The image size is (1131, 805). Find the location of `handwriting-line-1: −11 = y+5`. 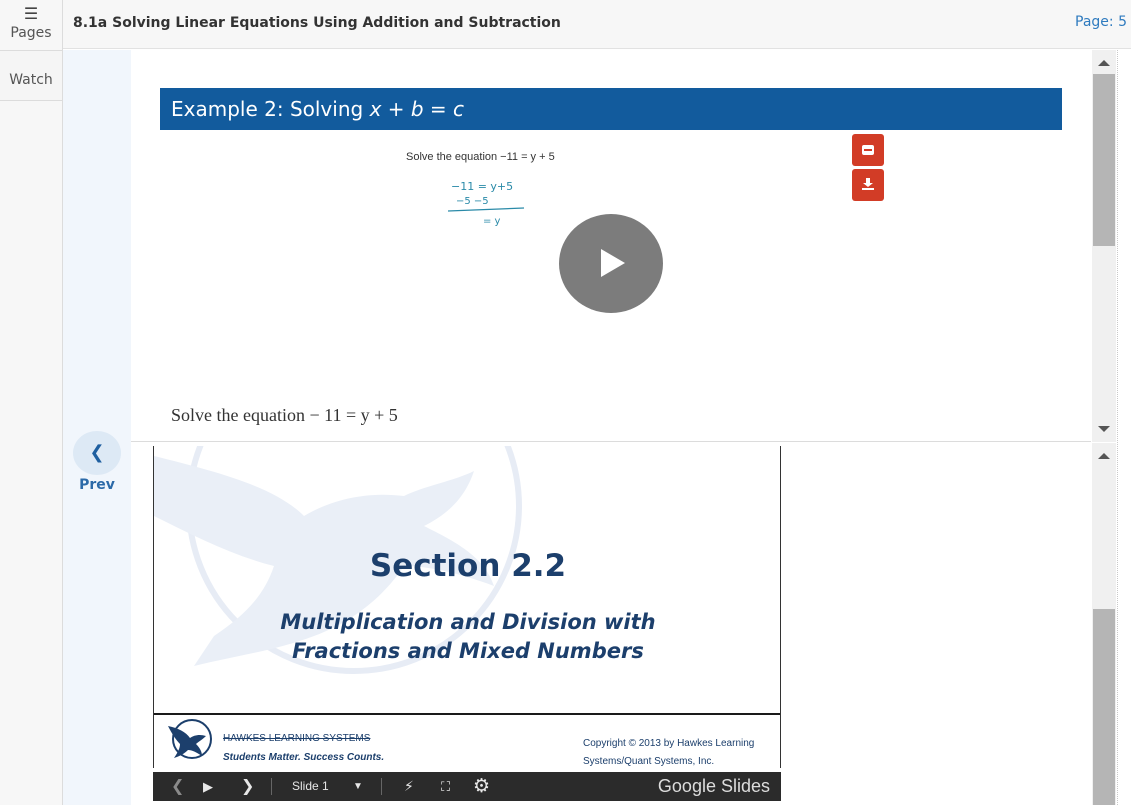

handwriting-line-1: −11 = y+5 is located at coordinates (482, 186).